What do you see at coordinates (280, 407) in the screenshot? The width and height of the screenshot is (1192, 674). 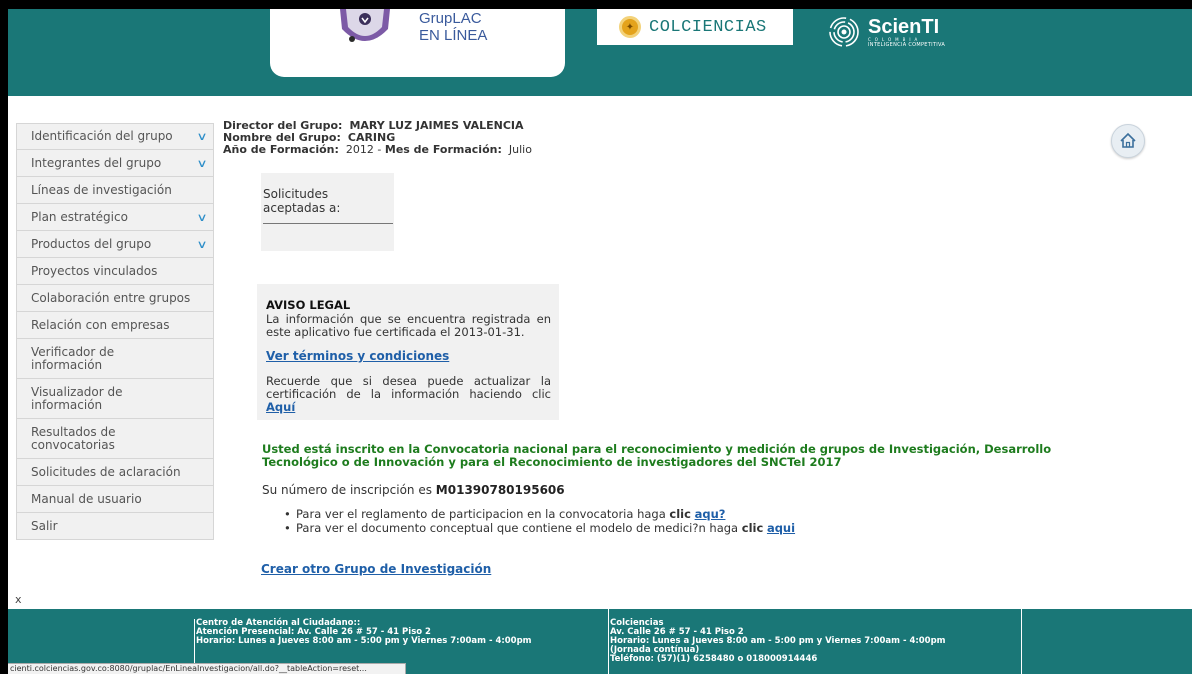 I see `update-certification-link: Aquí` at bounding box center [280, 407].